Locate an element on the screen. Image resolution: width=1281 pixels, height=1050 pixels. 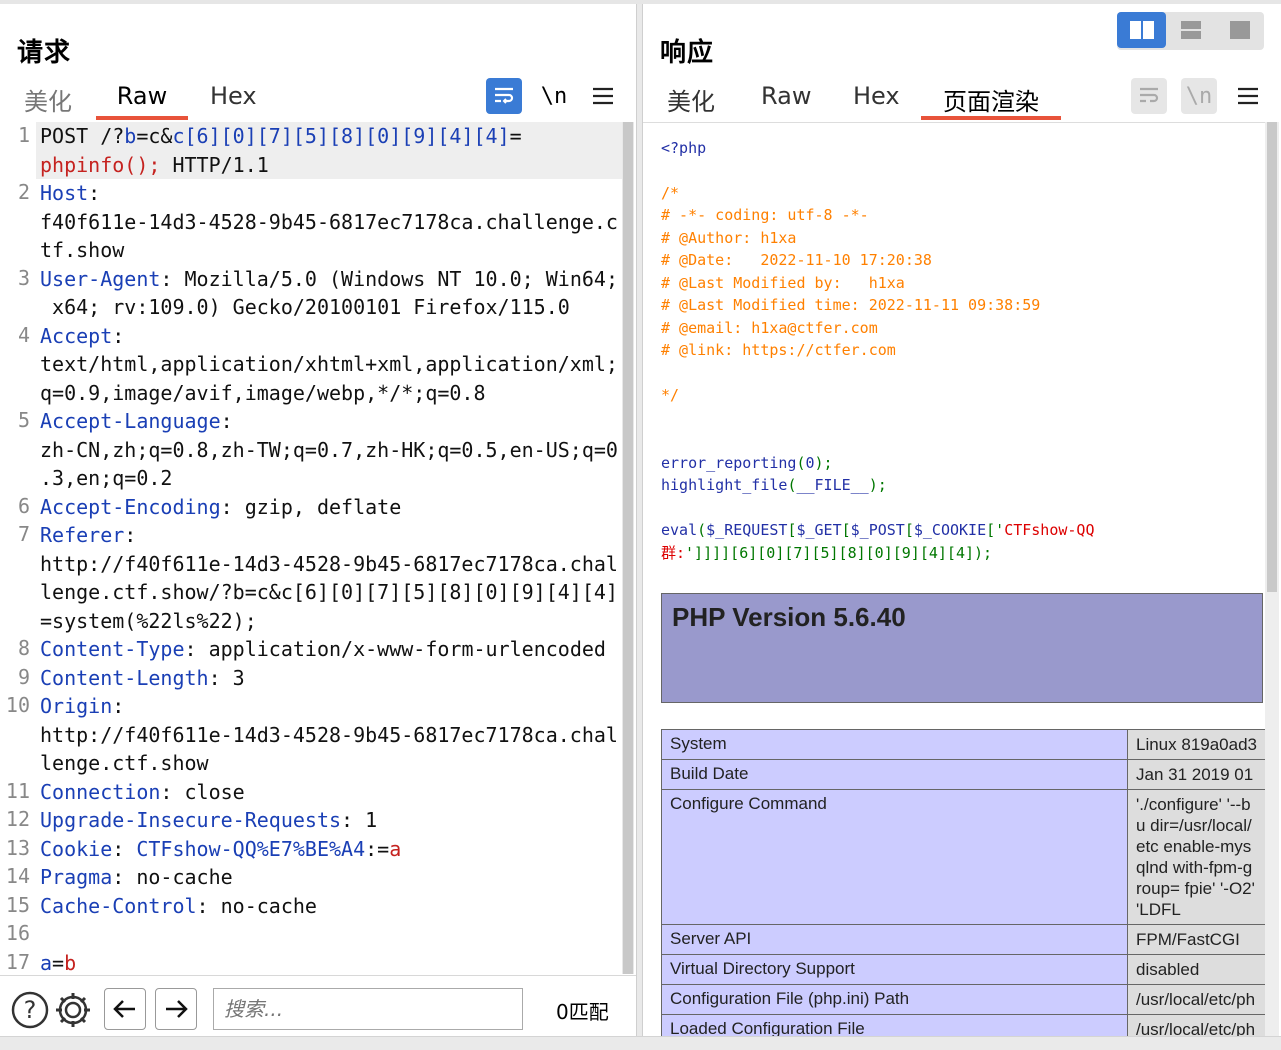
code-token: Accept-Encoding is located at coordinates (130, 506).